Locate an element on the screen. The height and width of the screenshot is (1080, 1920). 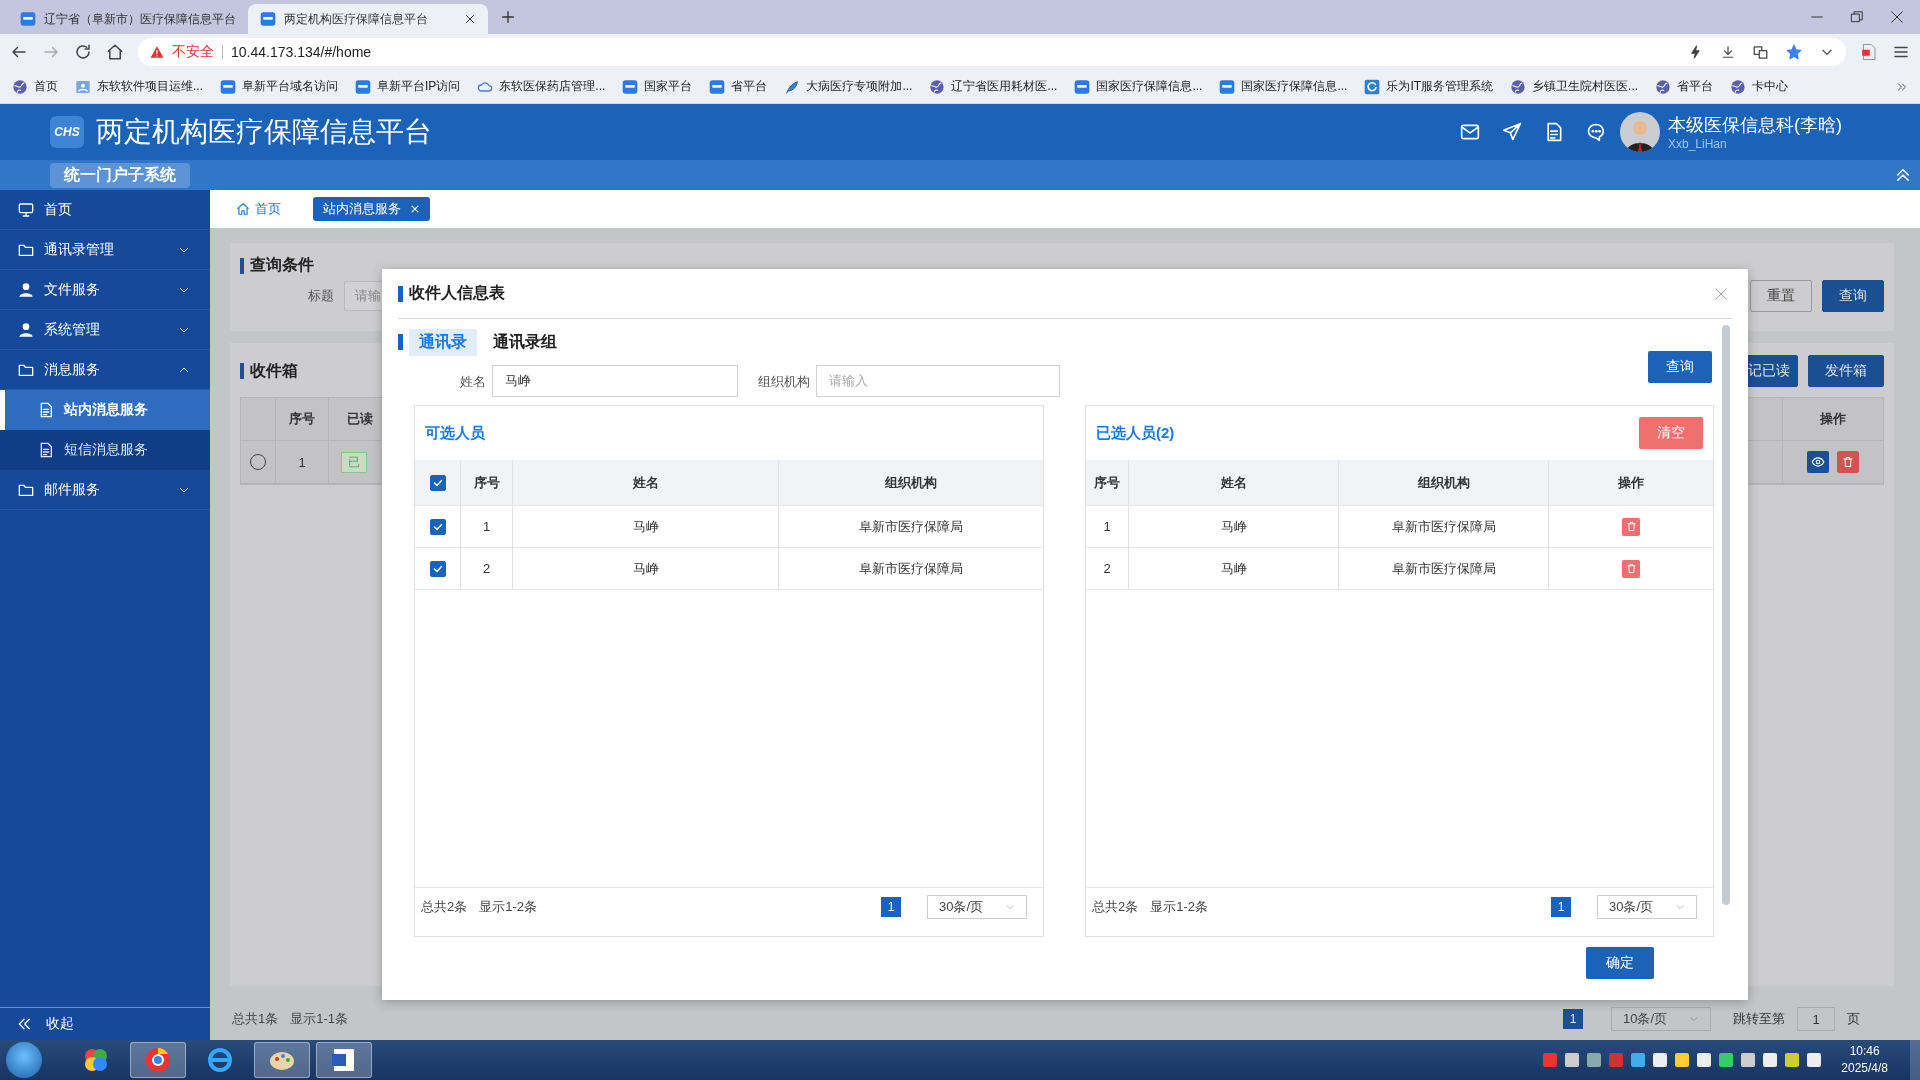
name-input: 马峥 is located at coordinates (615, 381).